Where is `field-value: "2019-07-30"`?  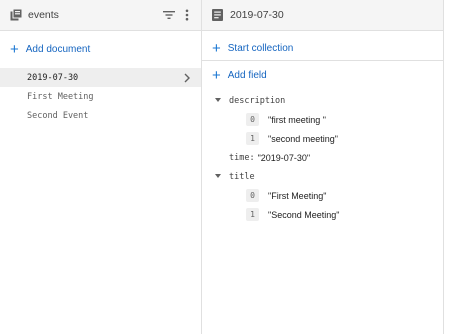 field-value: "2019-07-30" is located at coordinates (284, 157).